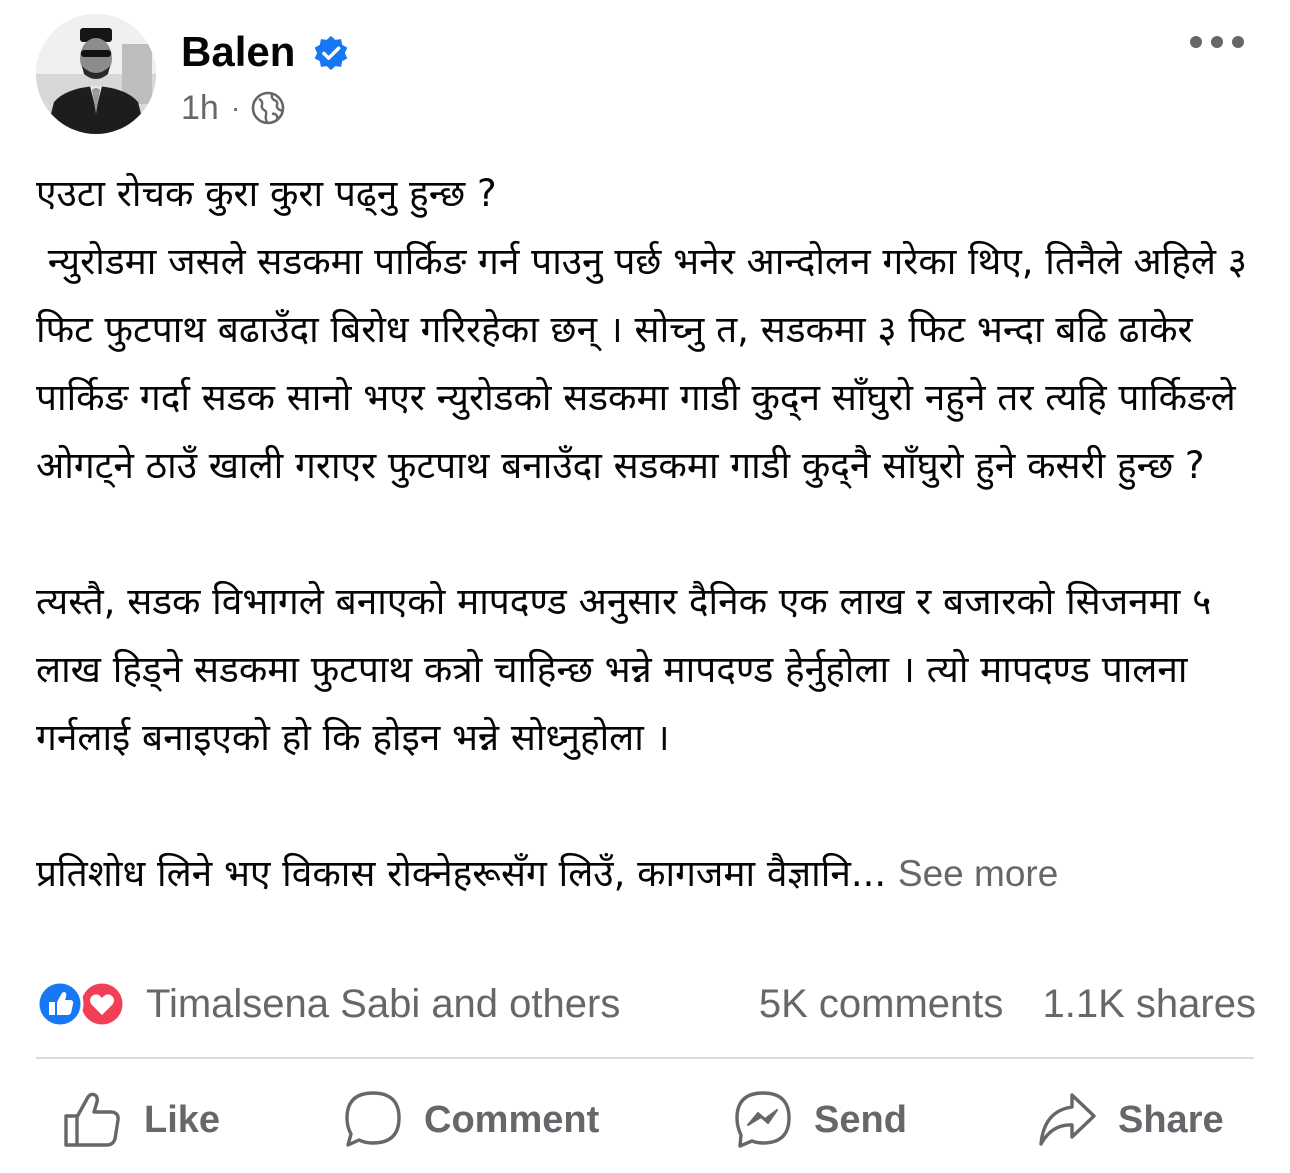  I want to click on share-label: Share, so click(1171, 1119).